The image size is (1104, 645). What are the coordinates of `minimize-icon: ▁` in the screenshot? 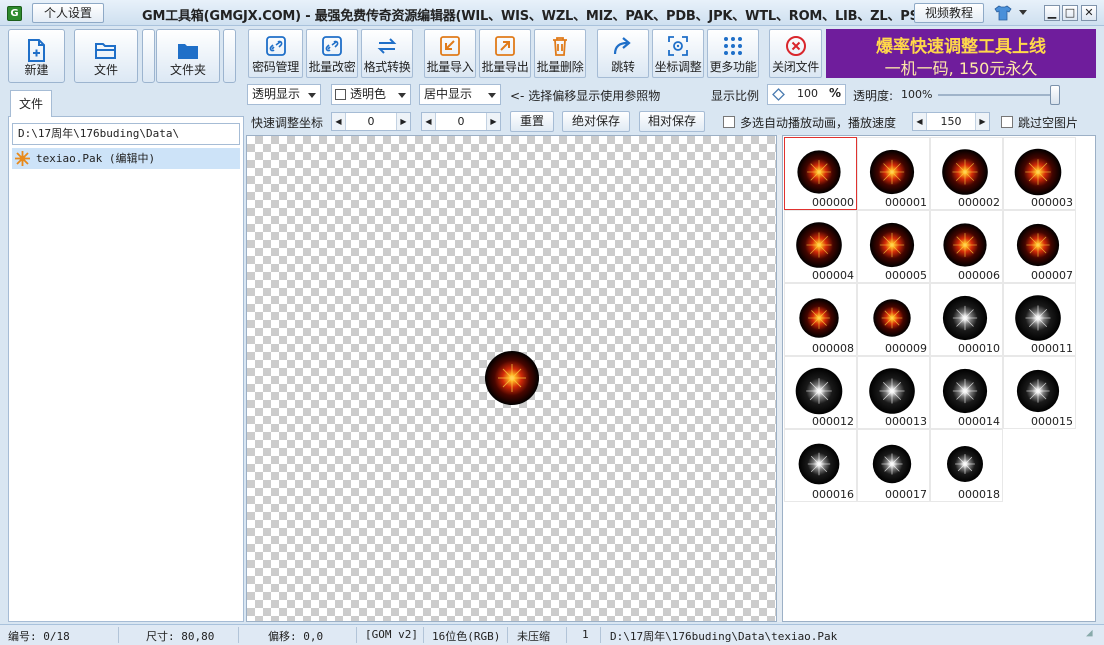 It's located at (1052, 12).